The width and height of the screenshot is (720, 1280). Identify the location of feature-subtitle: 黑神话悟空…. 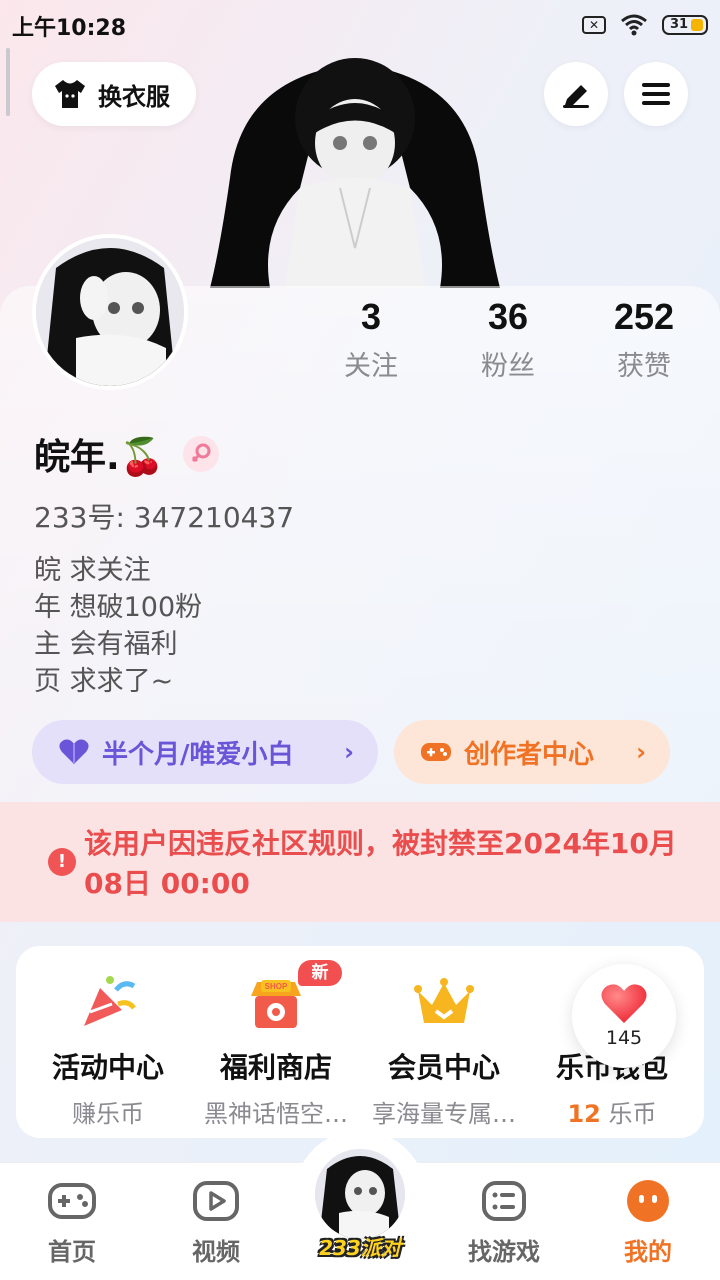
(276, 1114).